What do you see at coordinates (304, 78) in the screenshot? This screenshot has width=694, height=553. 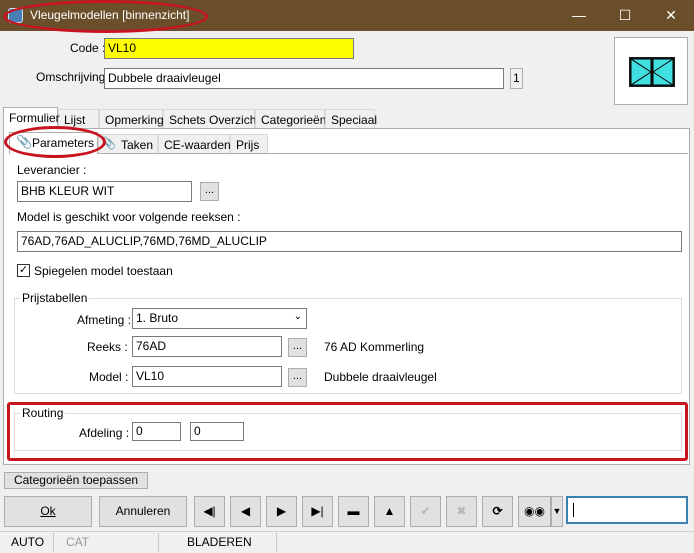 I see `description-input: Dubbele draaivleugel` at bounding box center [304, 78].